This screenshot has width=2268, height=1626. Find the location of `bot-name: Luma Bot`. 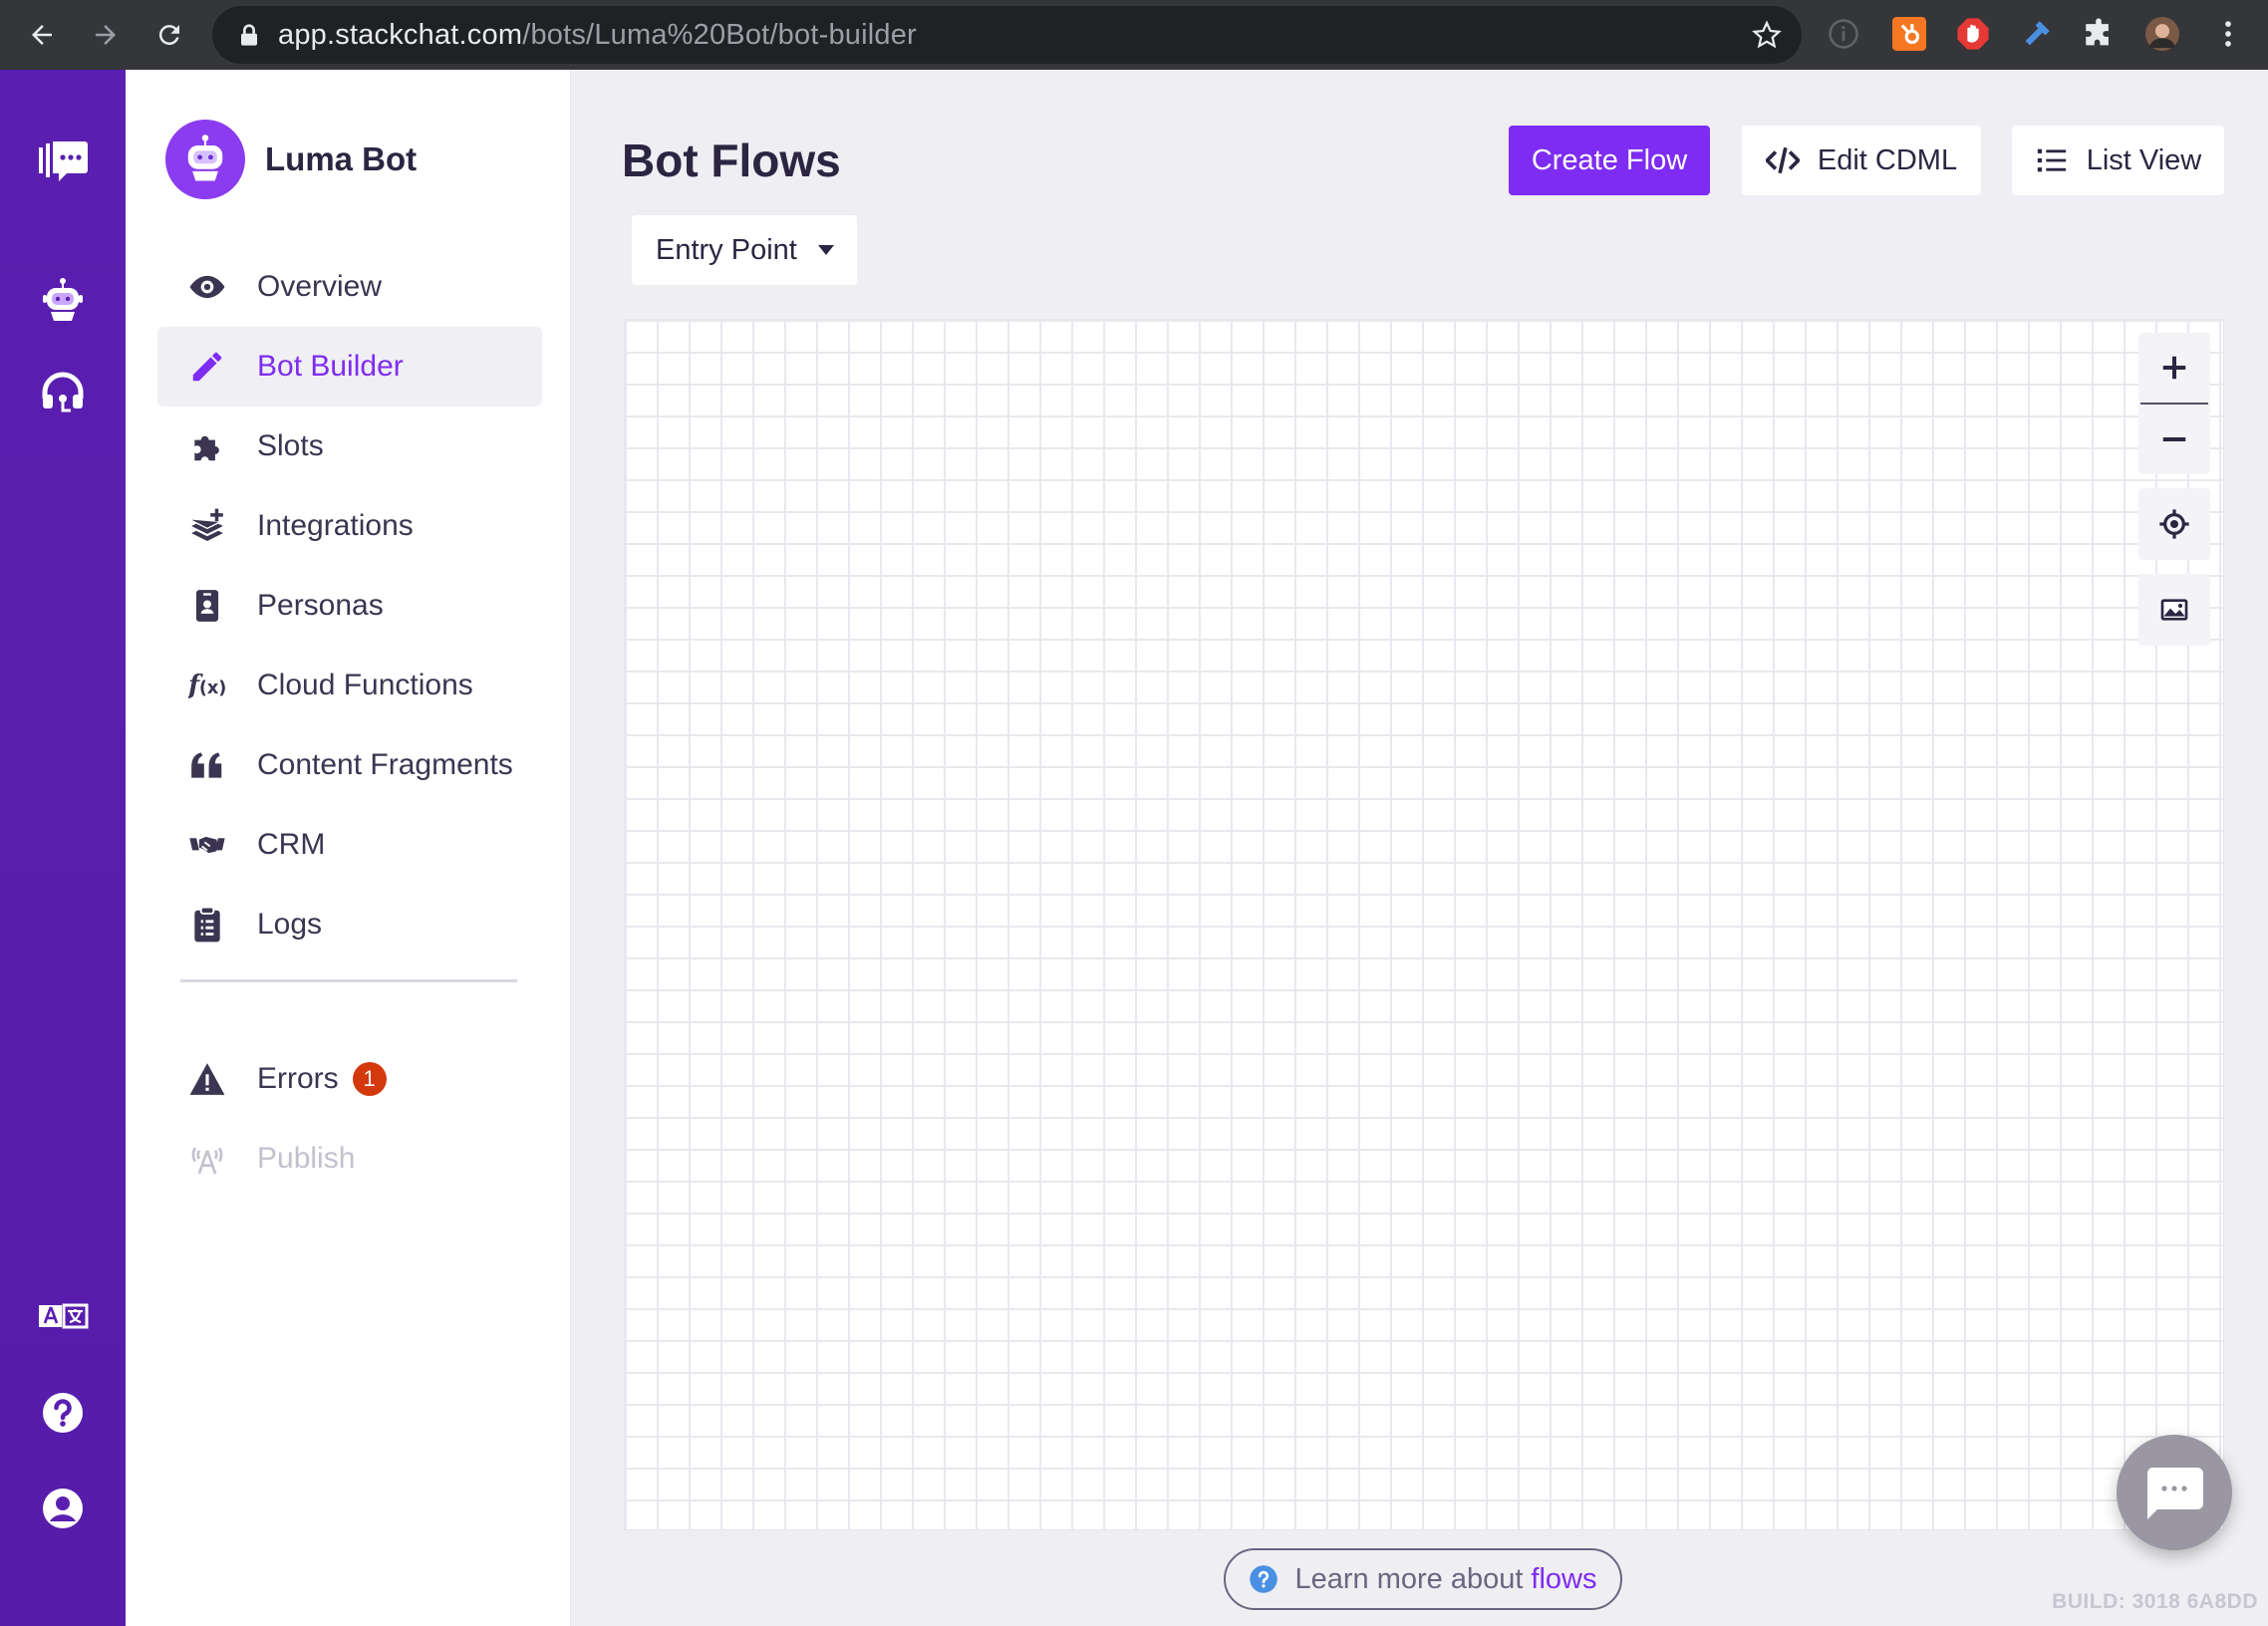

bot-name: Luma Bot is located at coordinates (341, 158).